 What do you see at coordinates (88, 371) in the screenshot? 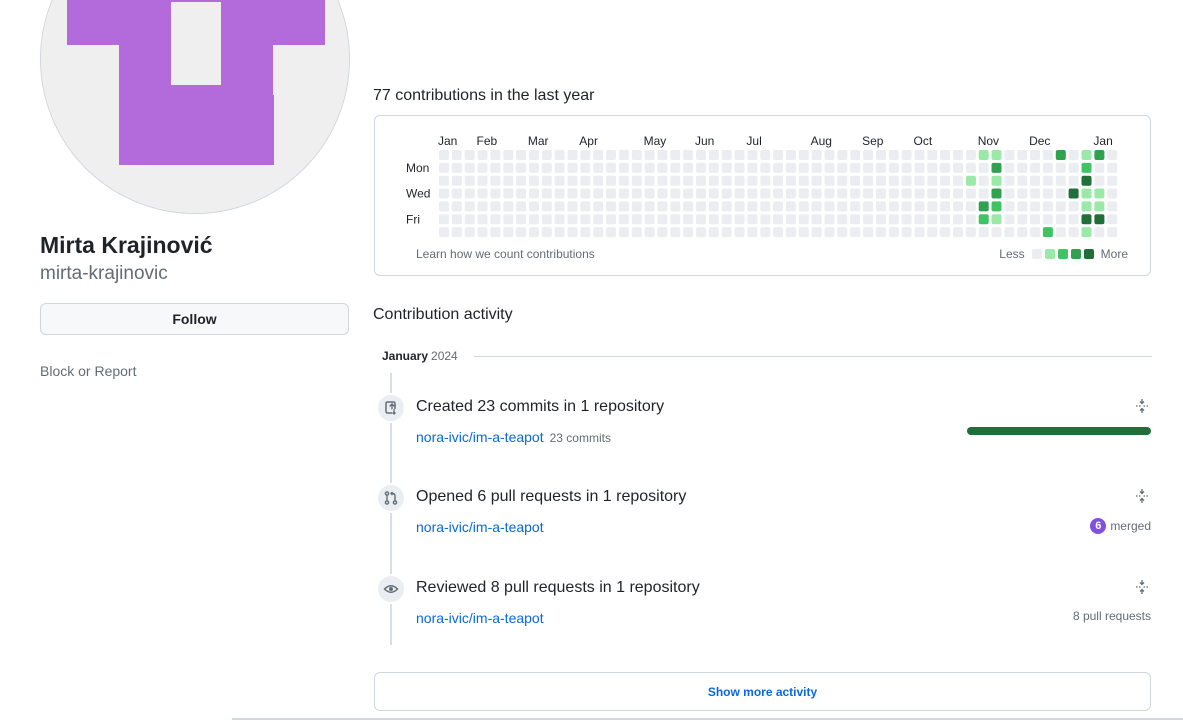
I see `block-or-report-link: Block or Report` at bounding box center [88, 371].